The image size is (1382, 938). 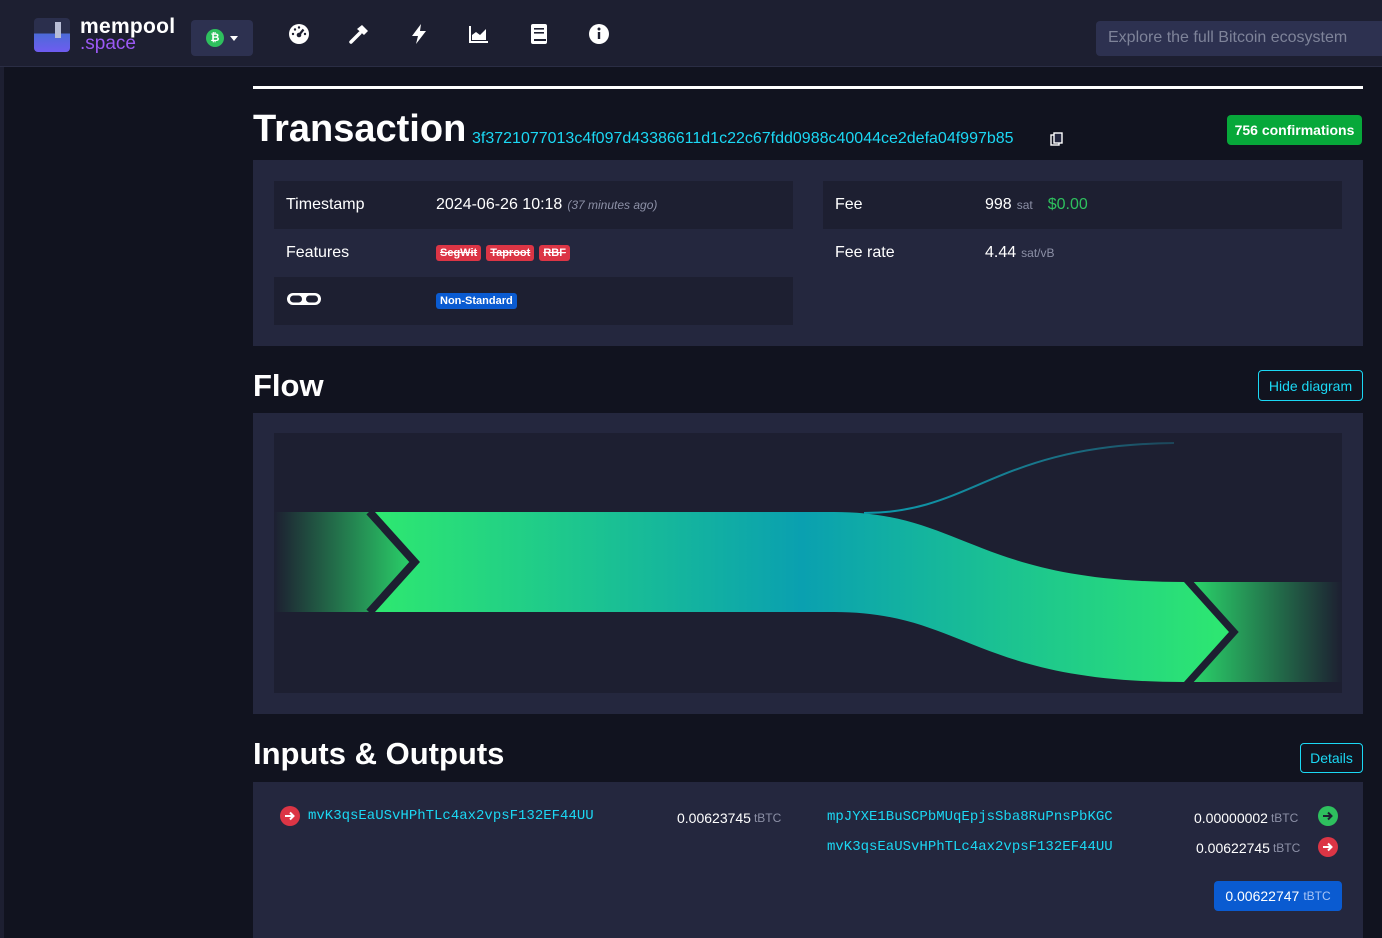 What do you see at coordinates (1331, 758) in the screenshot?
I see `details-button: Details` at bounding box center [1331, 758].